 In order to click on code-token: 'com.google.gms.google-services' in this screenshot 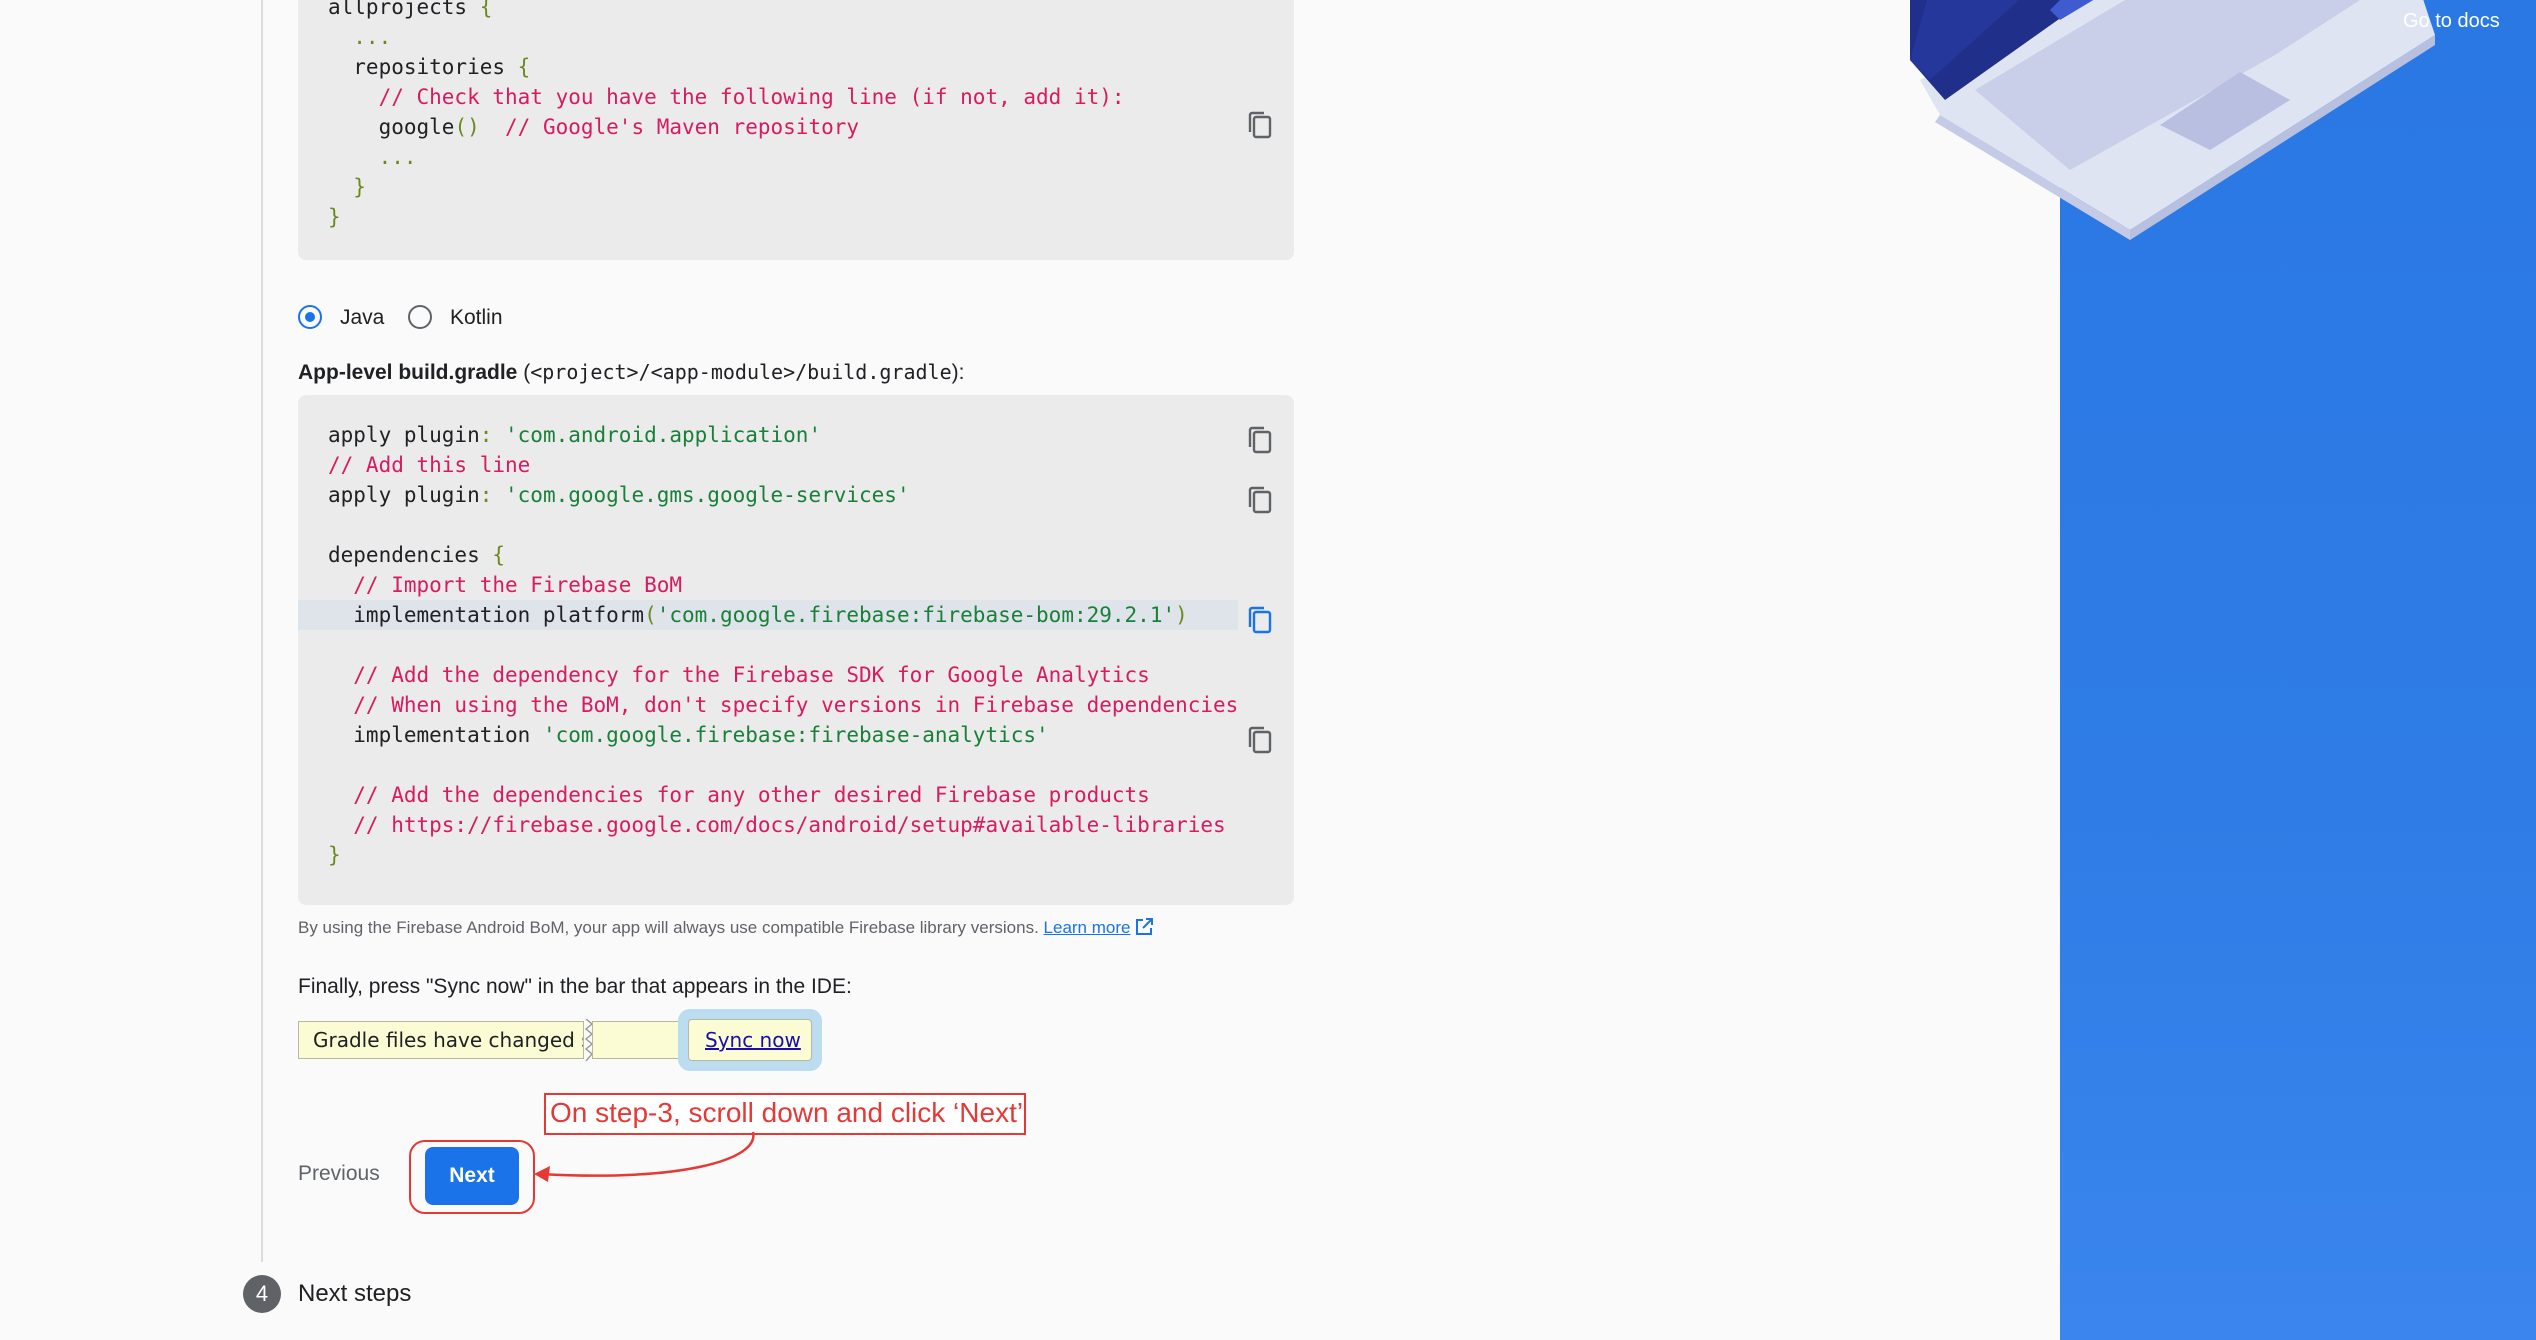, I will do `click(707, 495)`.